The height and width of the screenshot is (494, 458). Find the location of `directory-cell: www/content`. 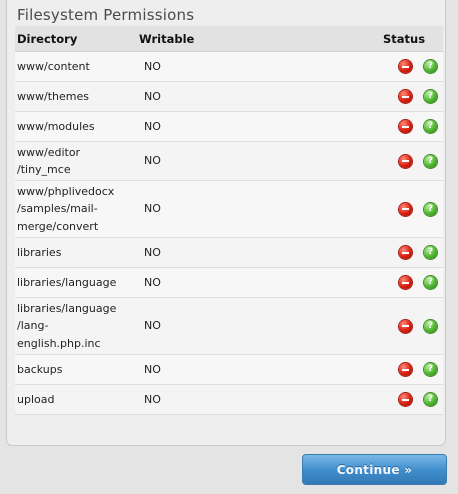

directory-cell: www/content is located at coordinates (76, 66).